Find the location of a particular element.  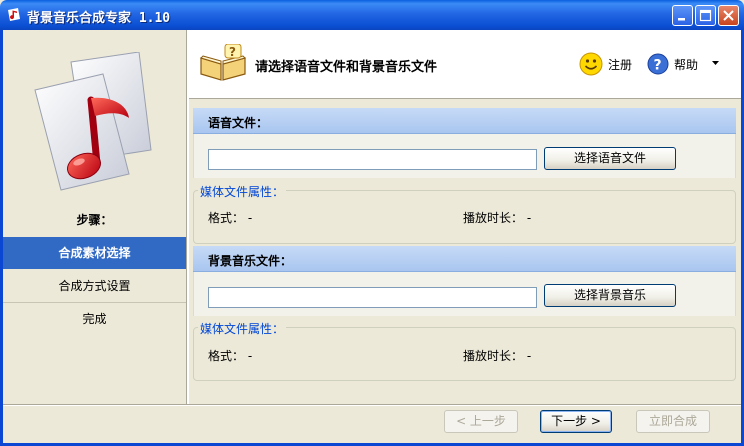

music-format: 格式： - is located at coordinates (230, 355).